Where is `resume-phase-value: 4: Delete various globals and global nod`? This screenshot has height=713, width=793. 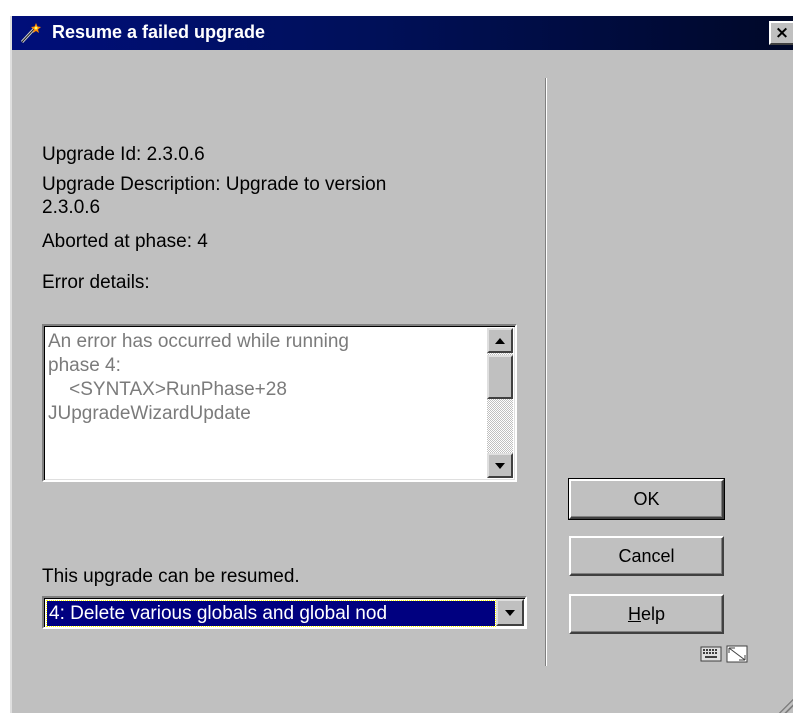 resume-phase-value: 4: Delete various globals and global nod is located at coordinates (271, 613).